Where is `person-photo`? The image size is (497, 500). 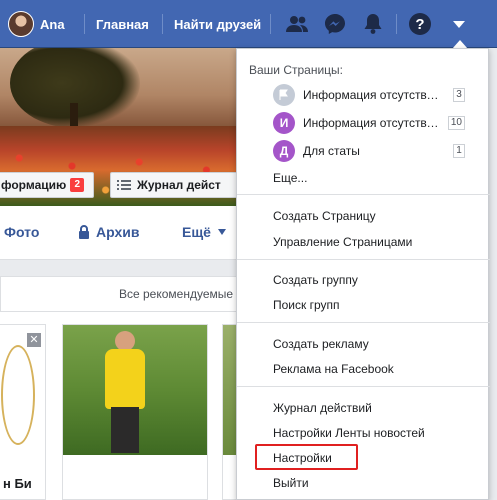 person-photo is located at coordinates (135, 390).